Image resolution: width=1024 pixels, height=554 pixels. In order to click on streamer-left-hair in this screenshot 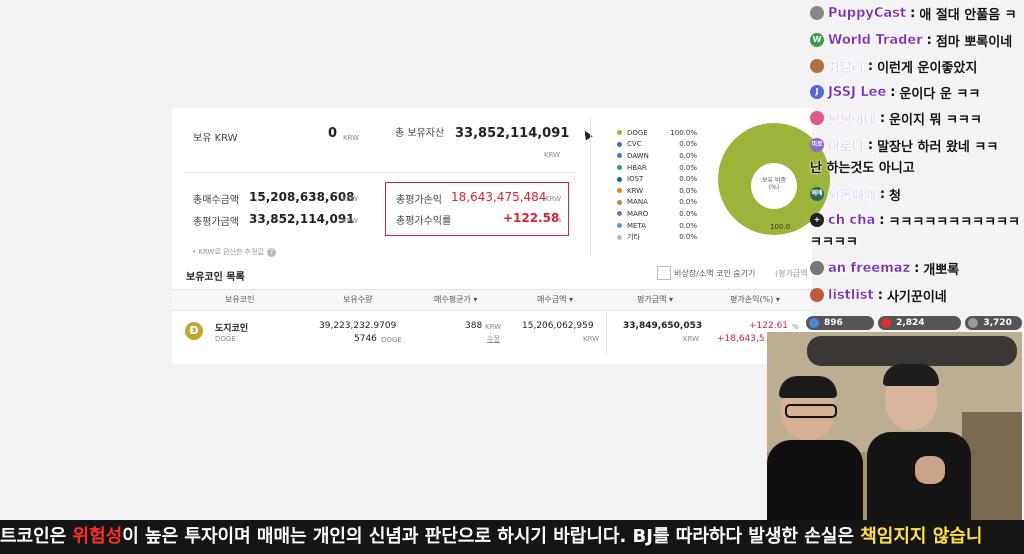, I will do `click(808, 387)`.